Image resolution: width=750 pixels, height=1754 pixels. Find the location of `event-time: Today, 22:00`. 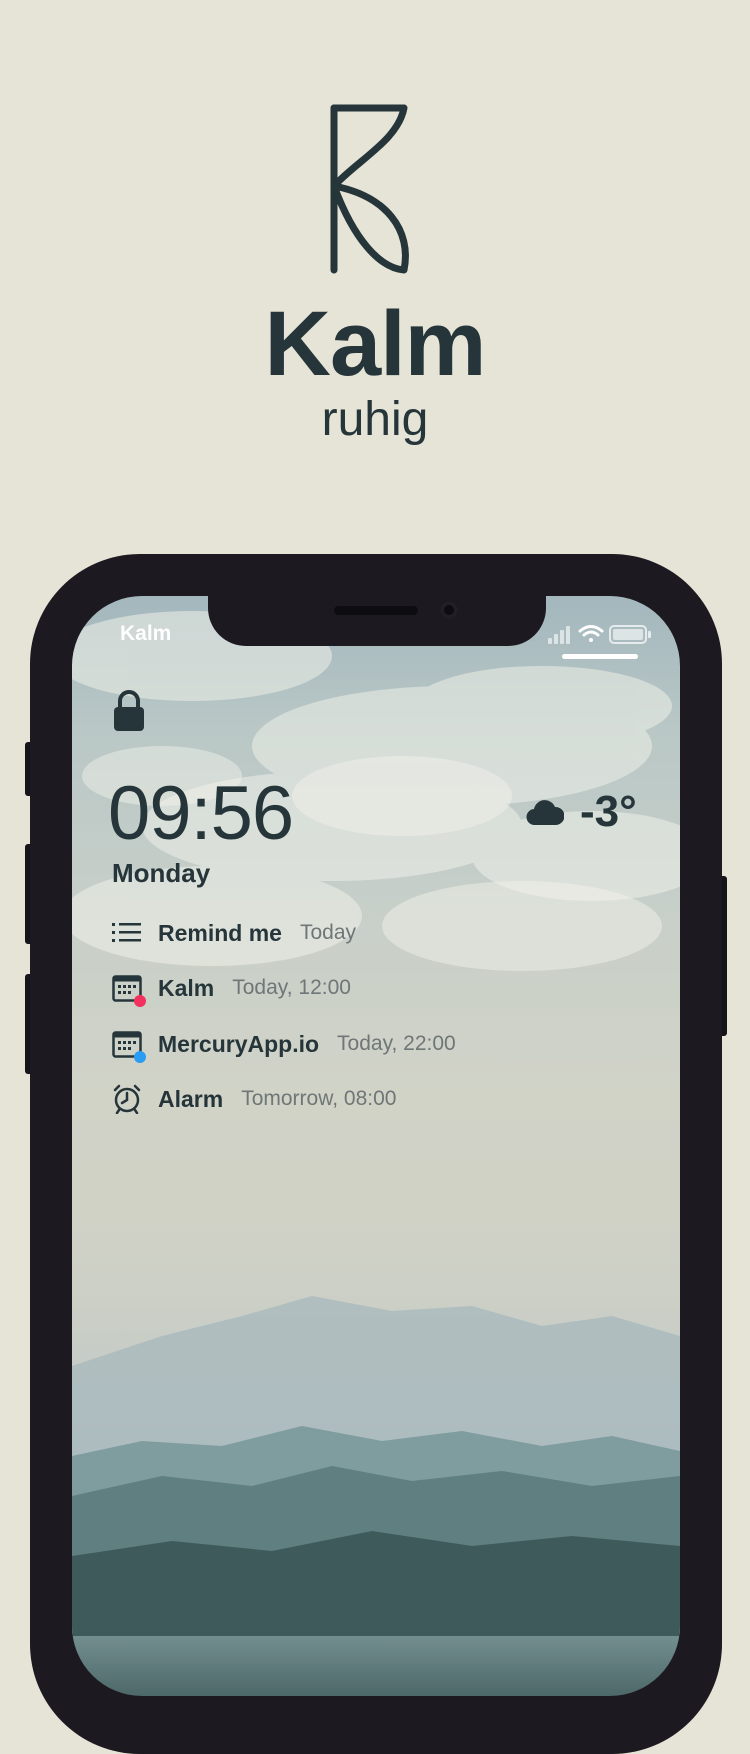

event-time: Today, 22:00 is located at coordinates (396, 1043).